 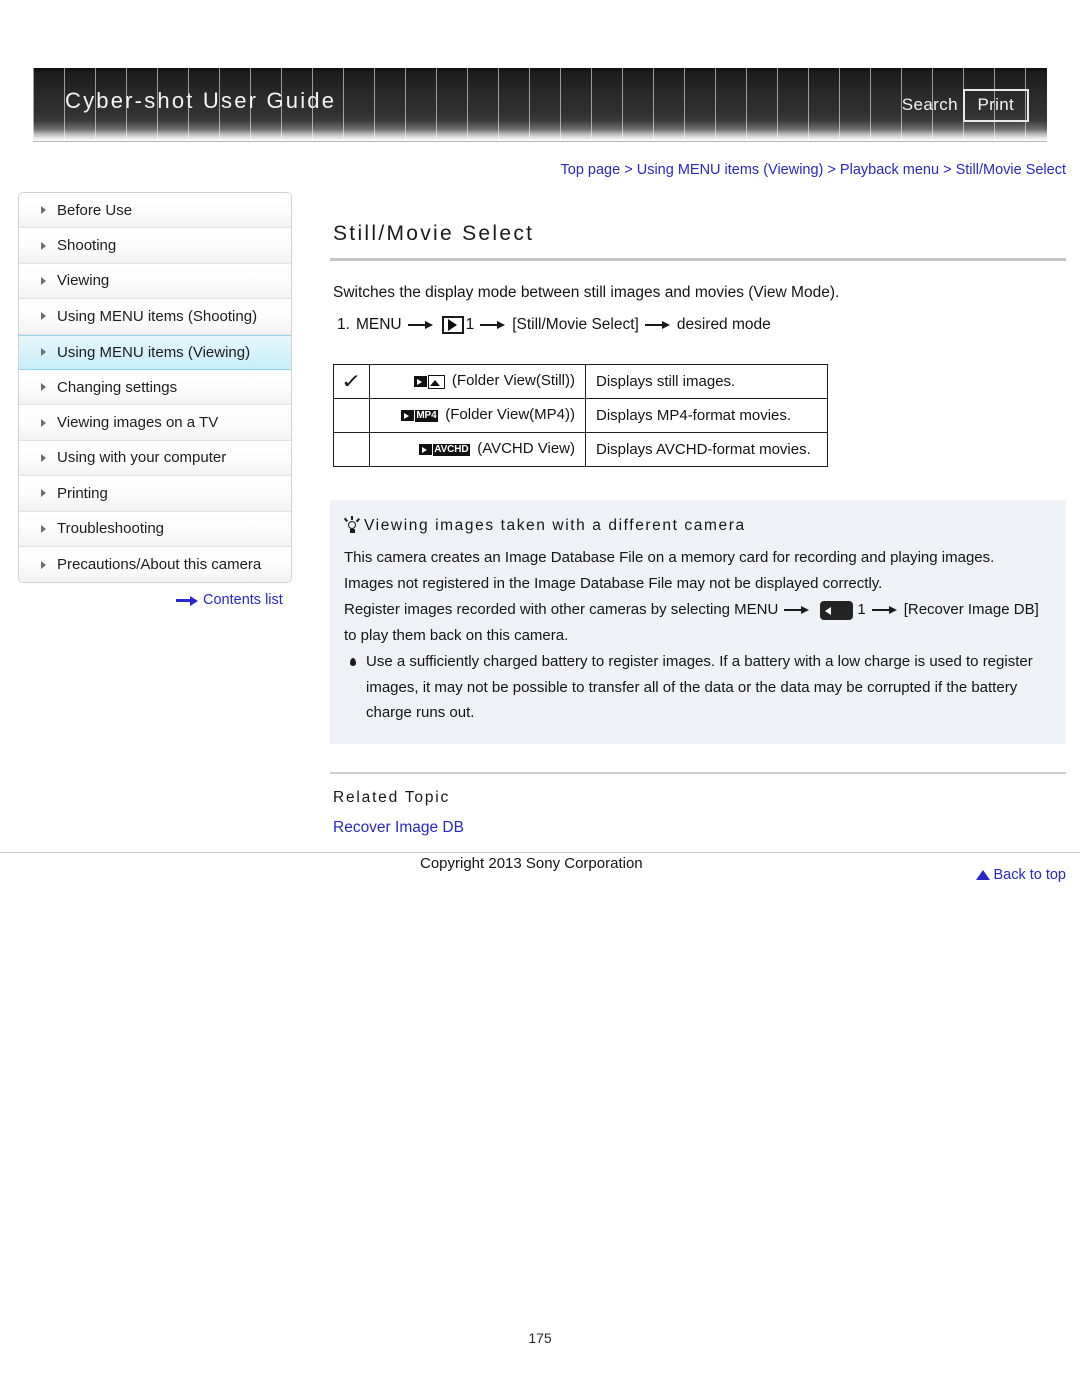 What do you see at coordinates (155, 423) in the screenshot?
I see `sidebar-item-viewing-images-on-a-tv: Viewing images on a TV` at bounding box center [155, 423].